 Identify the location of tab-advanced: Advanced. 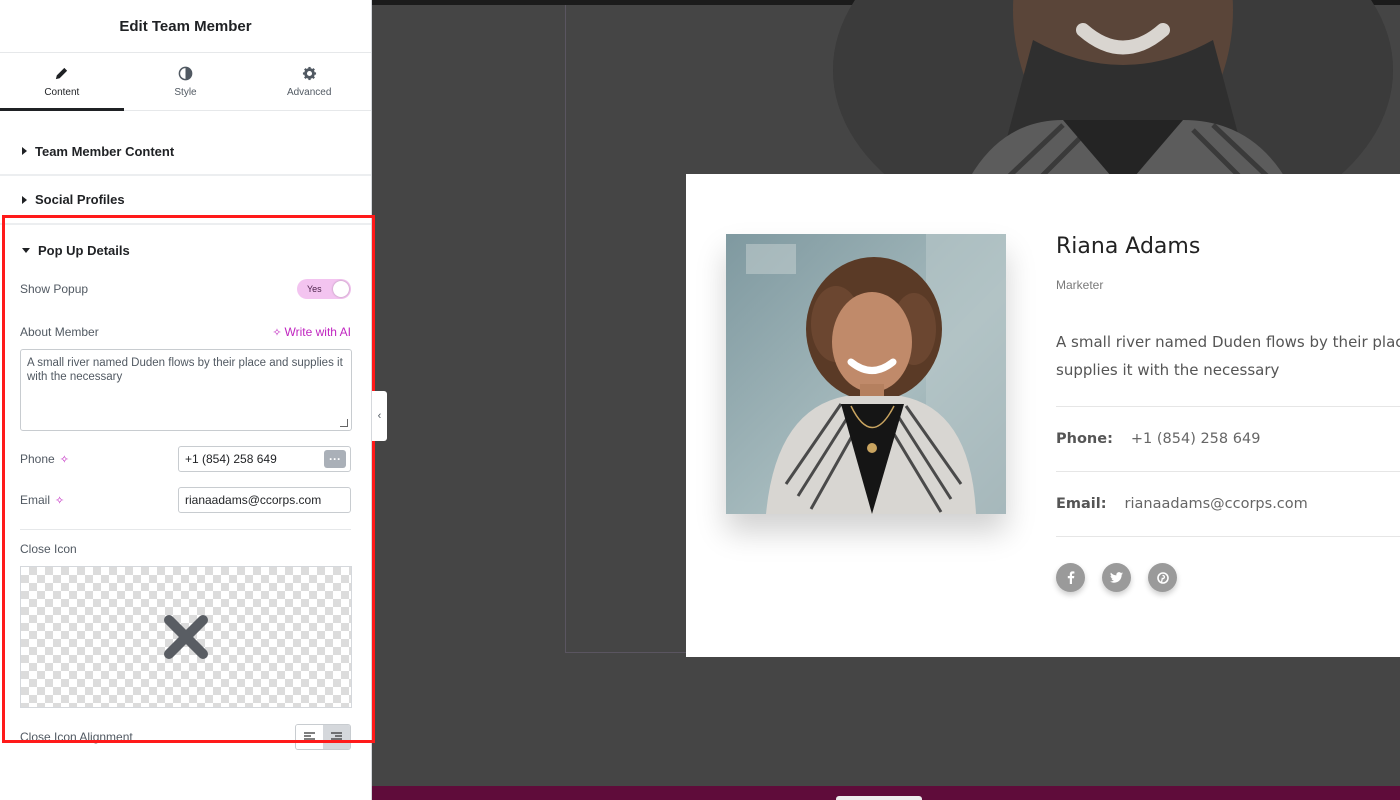
(309, 81).